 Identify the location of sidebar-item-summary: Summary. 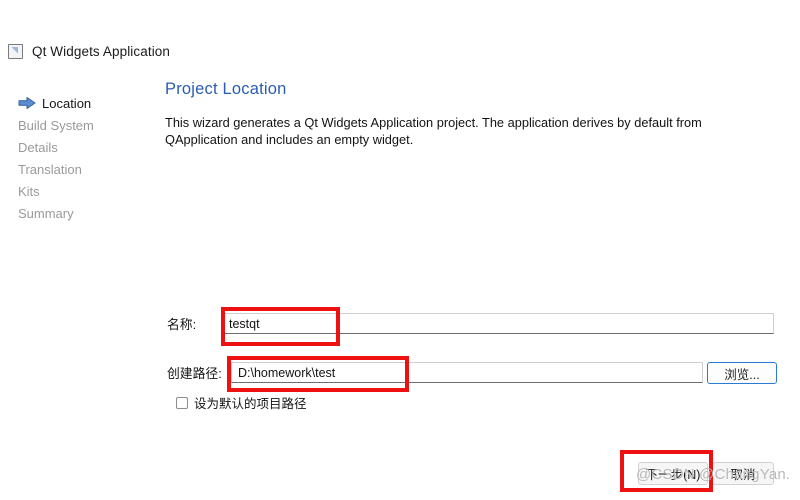
(75, 213).